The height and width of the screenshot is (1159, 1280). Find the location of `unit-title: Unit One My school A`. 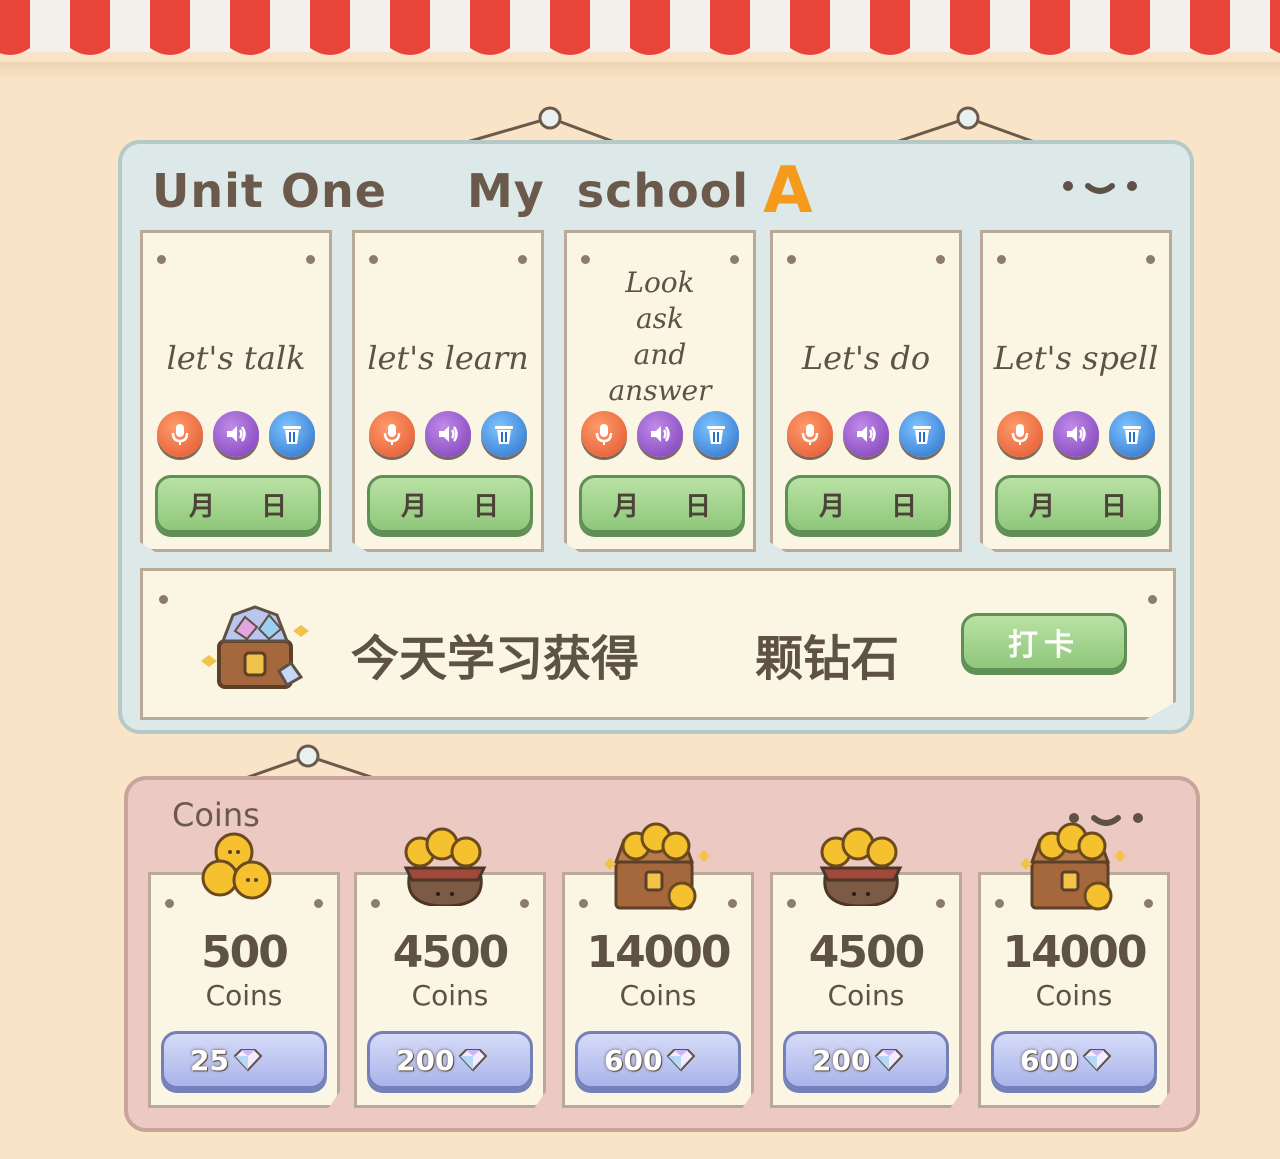

unit-title: Unit One My school A is located at coordinates (482, 191).